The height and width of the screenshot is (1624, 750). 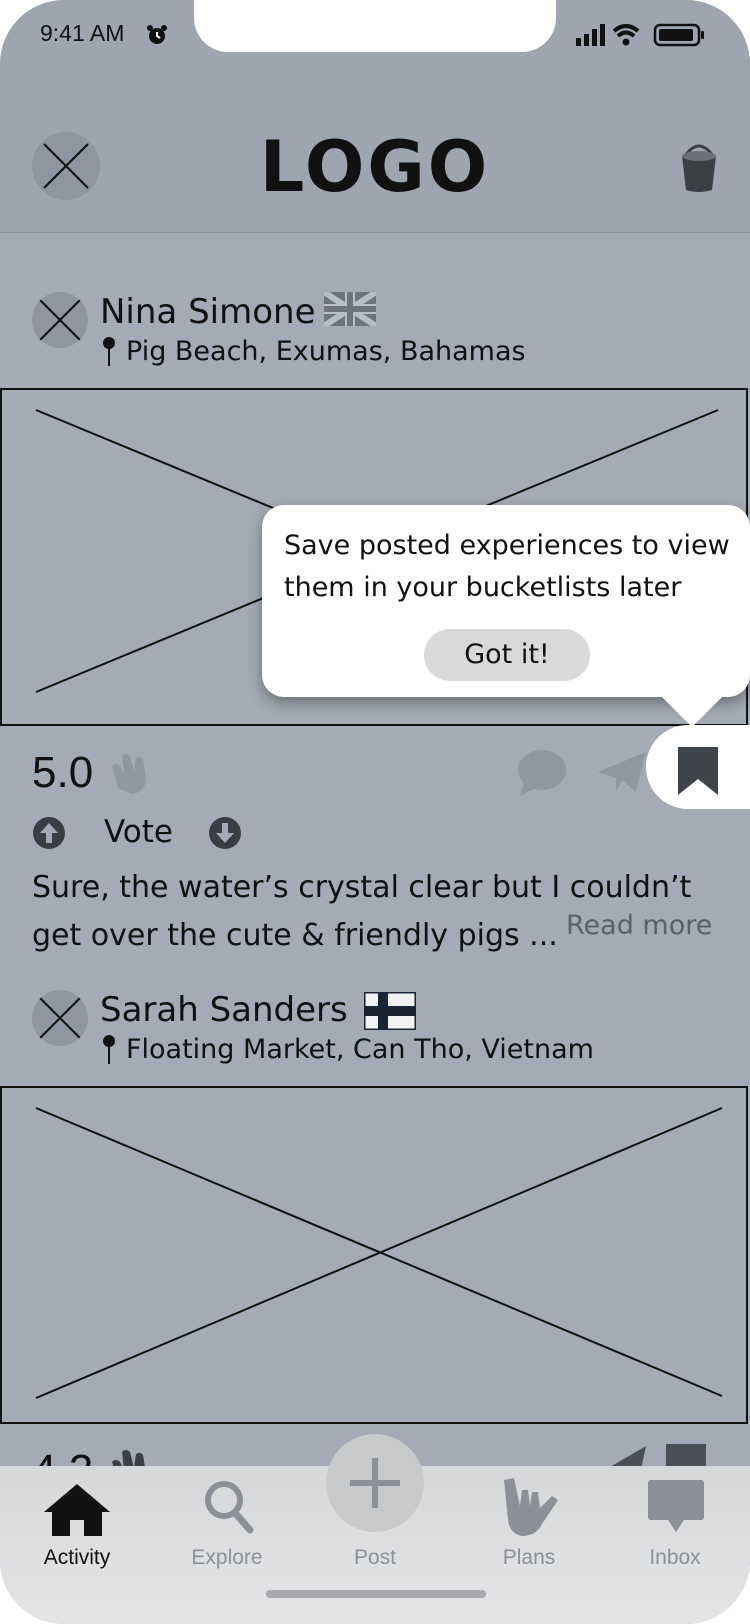 What do you see at coordinates (49, 833) in the screenshot?
I see `upvote-button` at bounding box center [49, 833].